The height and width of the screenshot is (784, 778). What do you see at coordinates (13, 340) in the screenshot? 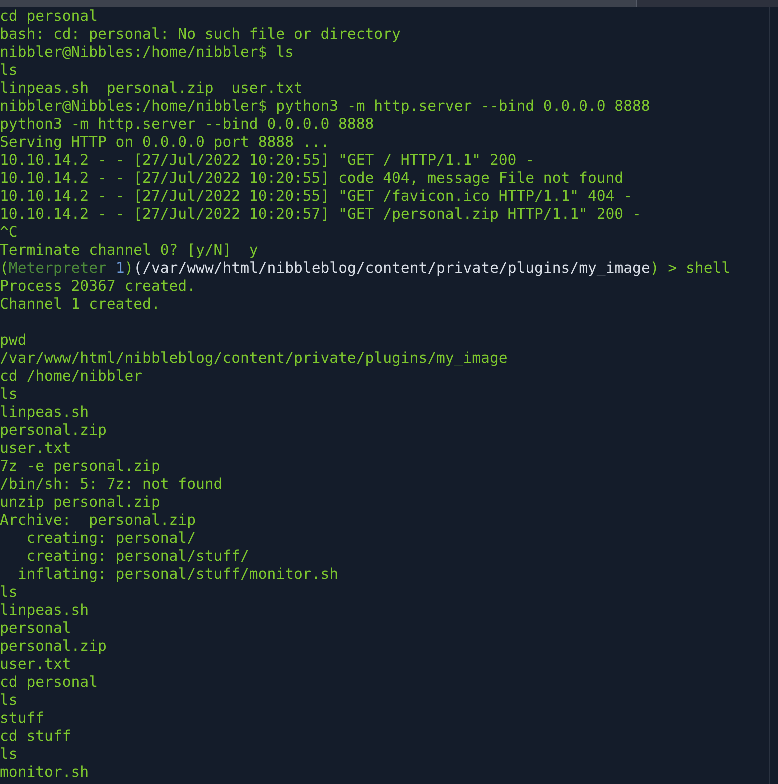
I see `terminal-line: pwd` at bounding box center [13, 340].